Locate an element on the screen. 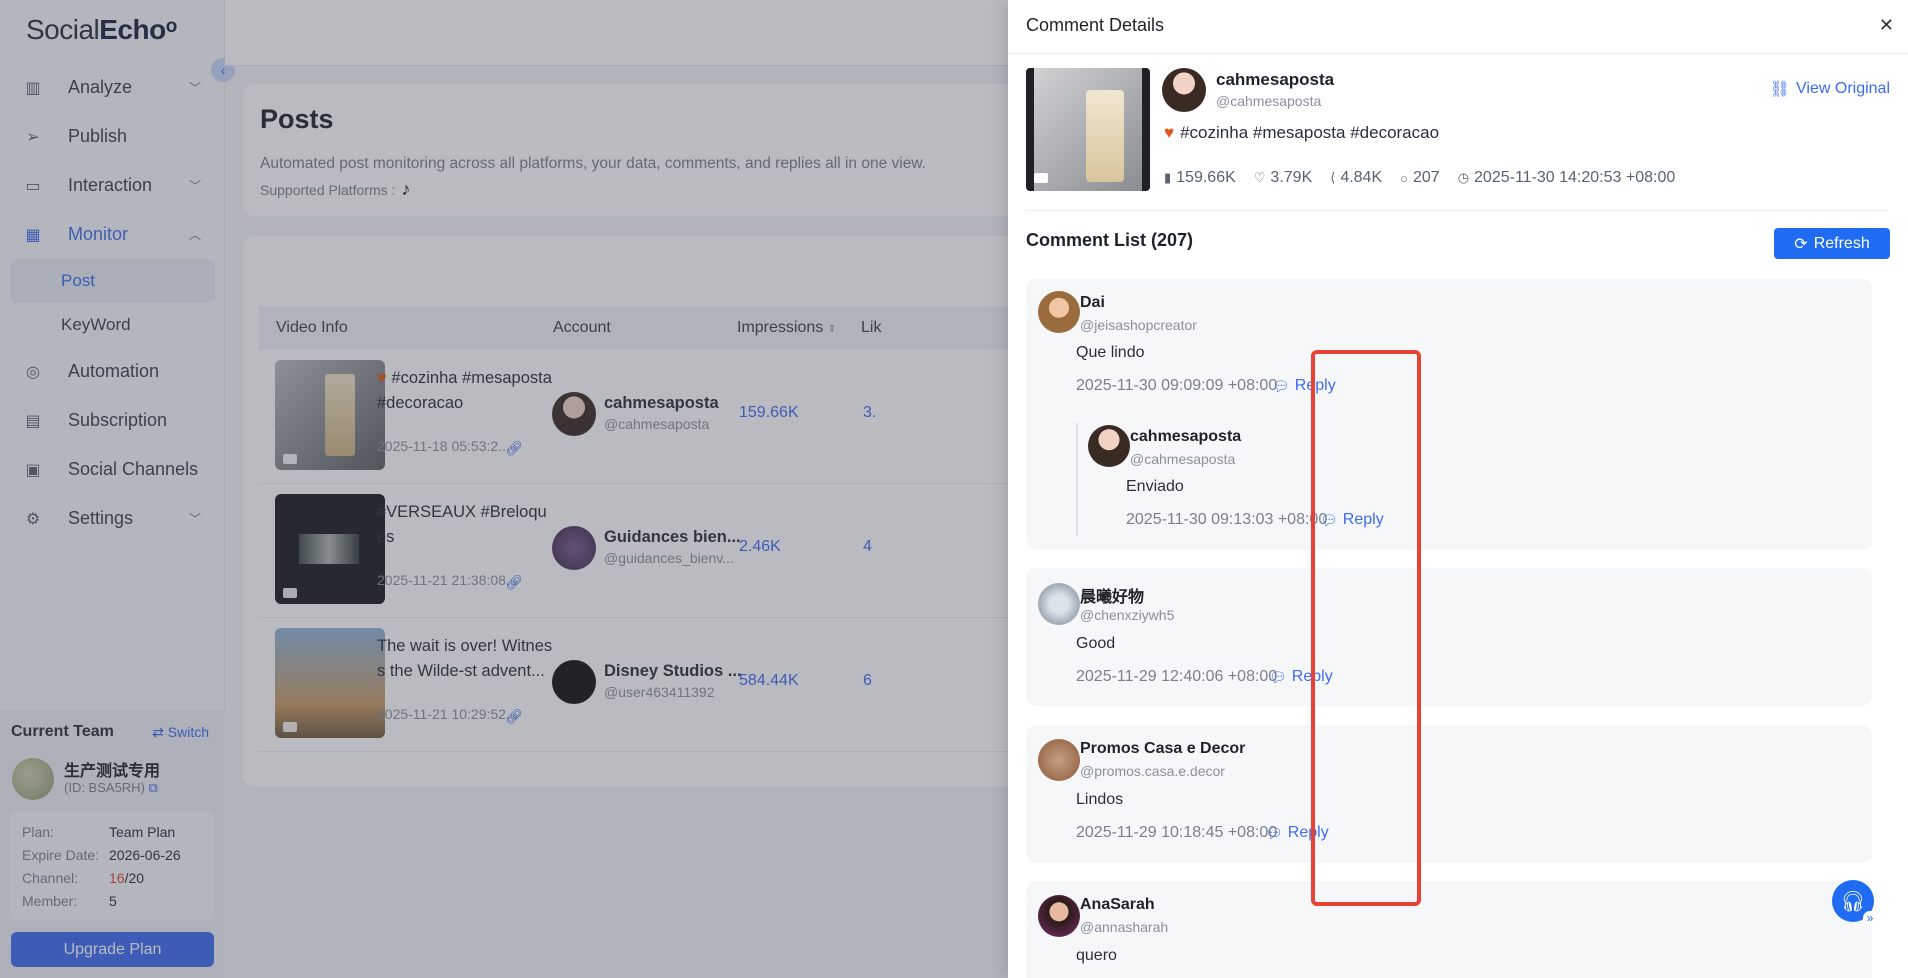 The image size is (1908, 978). thread-line is located at coordinates (1077, 479).